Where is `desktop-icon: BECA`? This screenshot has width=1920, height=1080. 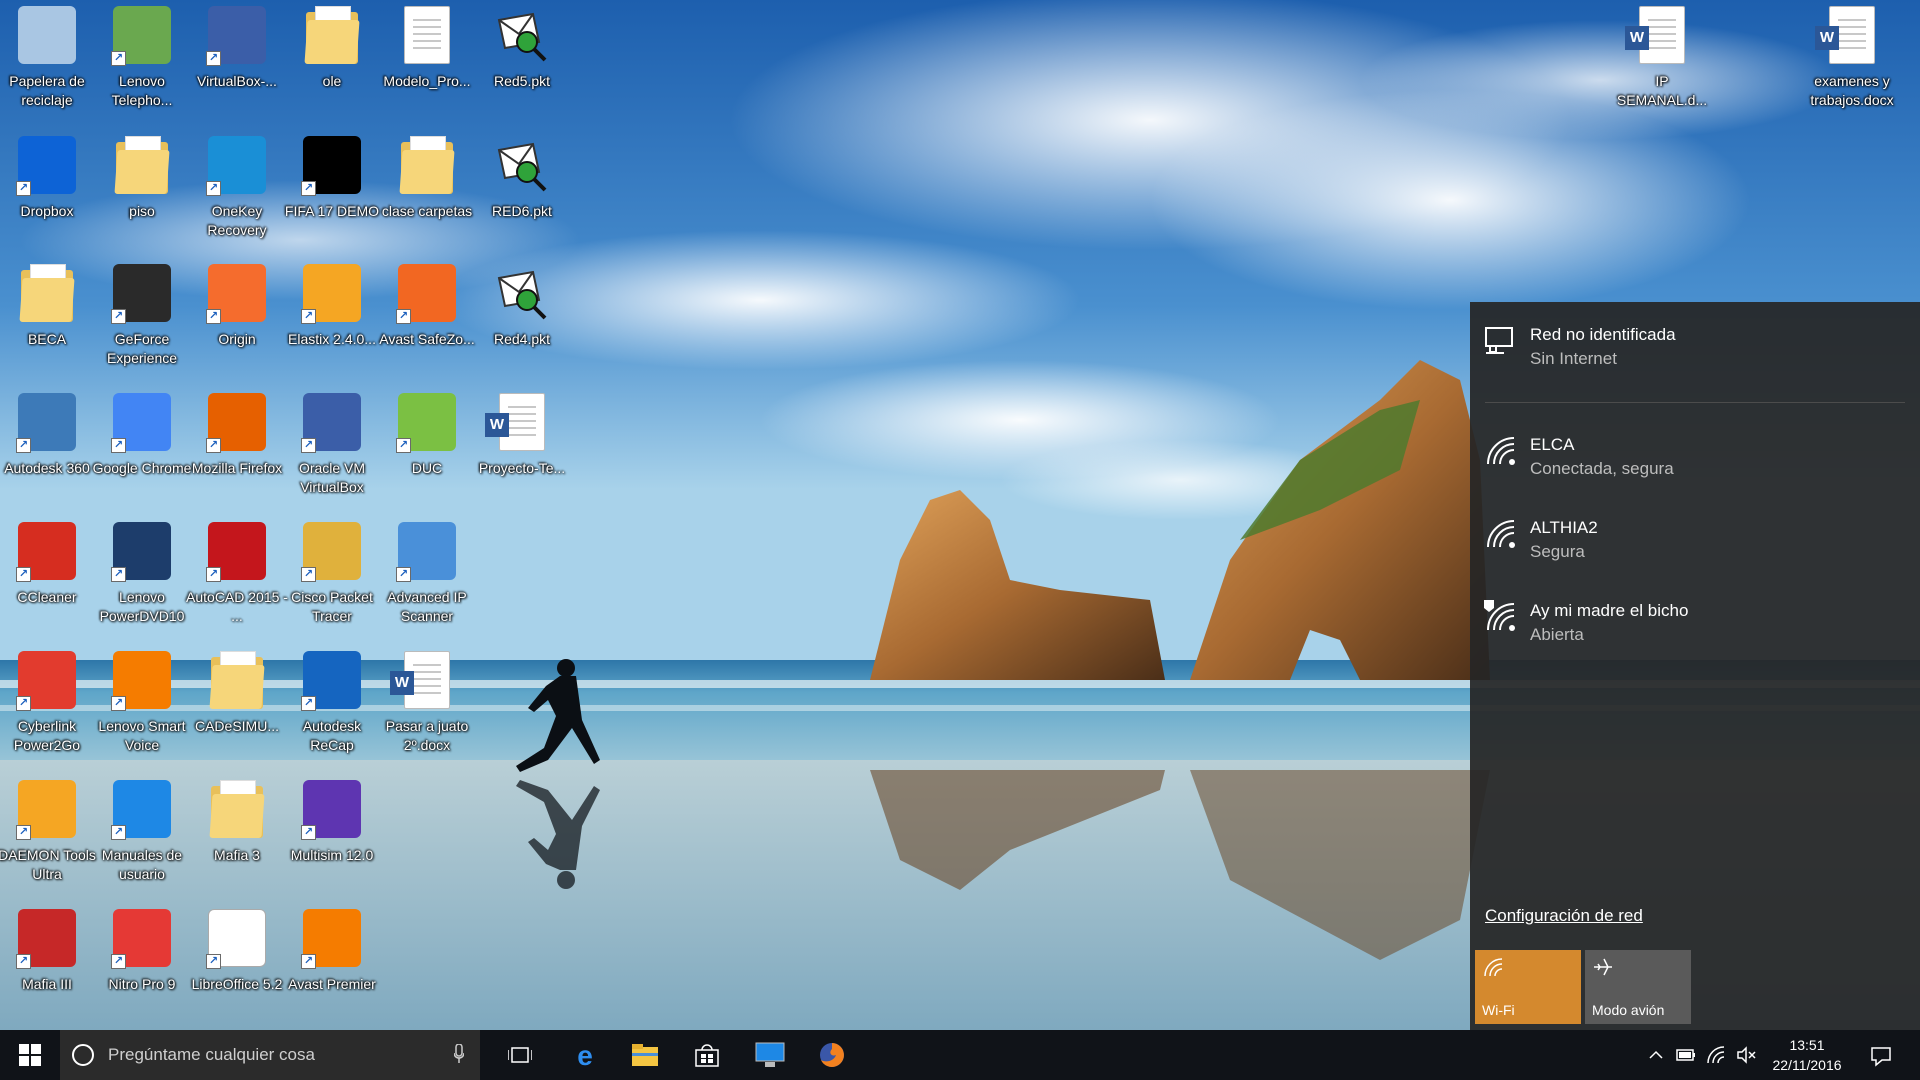 desktop-icon: BECA is located at coordinates (47, 320).